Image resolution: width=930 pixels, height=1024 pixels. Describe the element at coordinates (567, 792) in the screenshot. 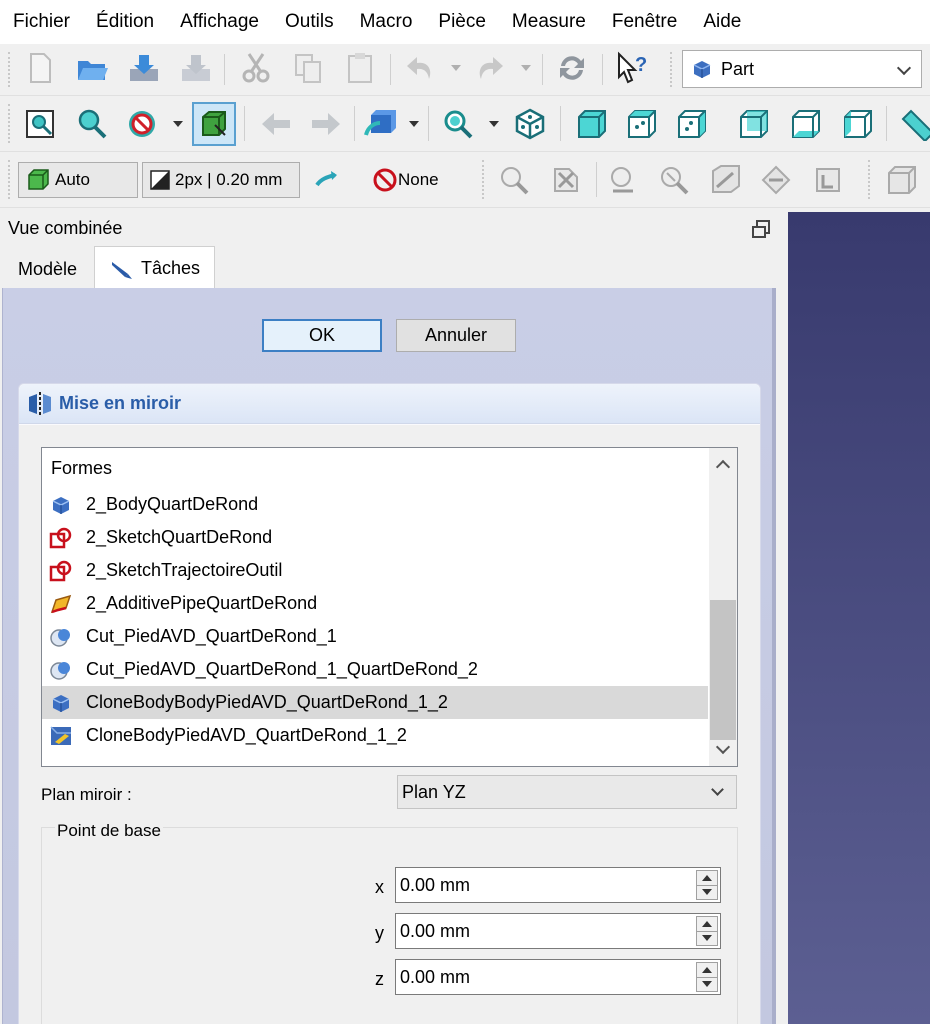

I see `mirror-plane-select: Plan YZ` at that location.